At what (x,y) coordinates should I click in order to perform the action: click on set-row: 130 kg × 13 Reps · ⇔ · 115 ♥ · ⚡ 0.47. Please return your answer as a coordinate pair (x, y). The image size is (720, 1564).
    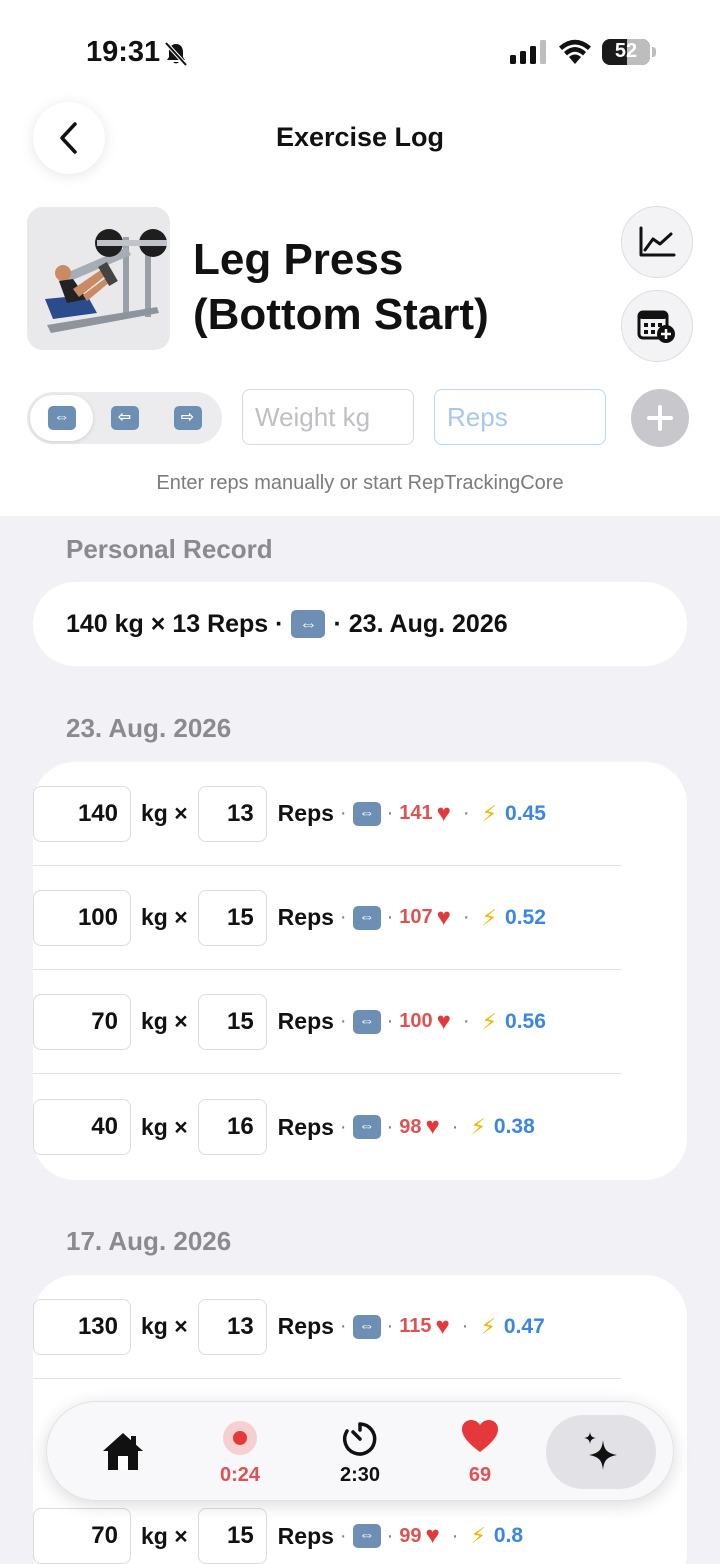
    Looking at the image, I should click on (327, 1327).